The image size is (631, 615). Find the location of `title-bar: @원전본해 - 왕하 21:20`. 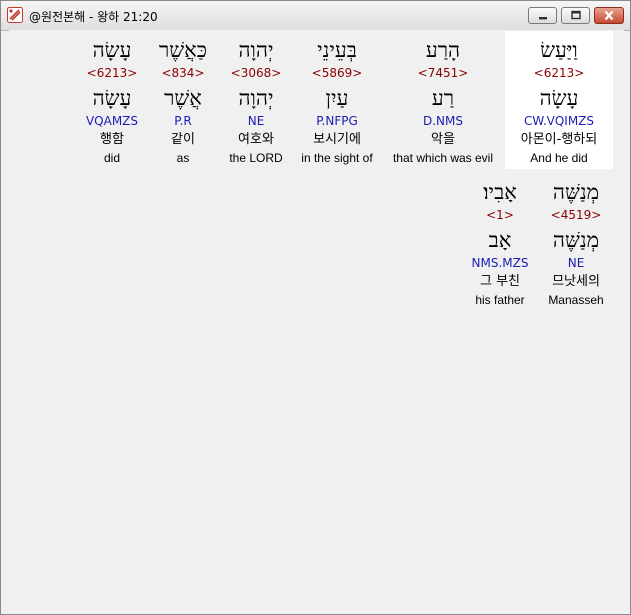

title-bar: @원전본해 - 왕하 21:20 is located at coordinates (315, 16).